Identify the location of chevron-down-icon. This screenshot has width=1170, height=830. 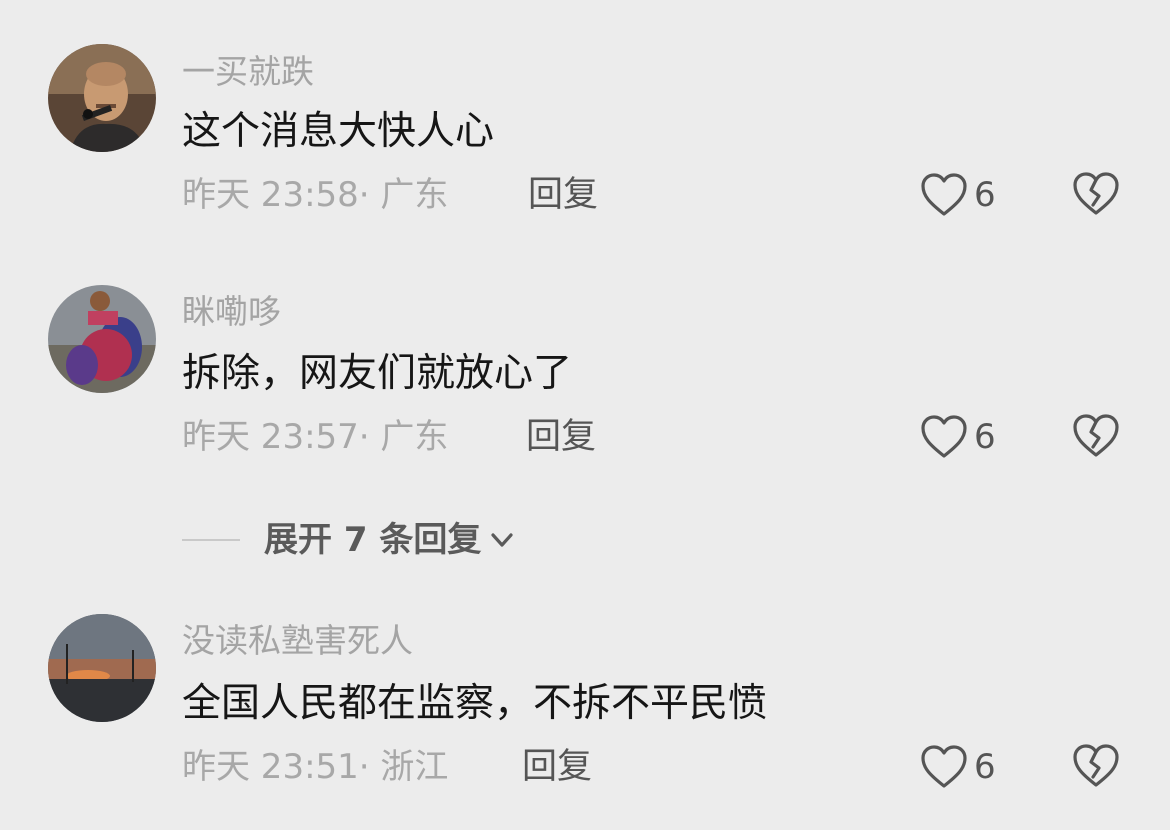
(502, 540).